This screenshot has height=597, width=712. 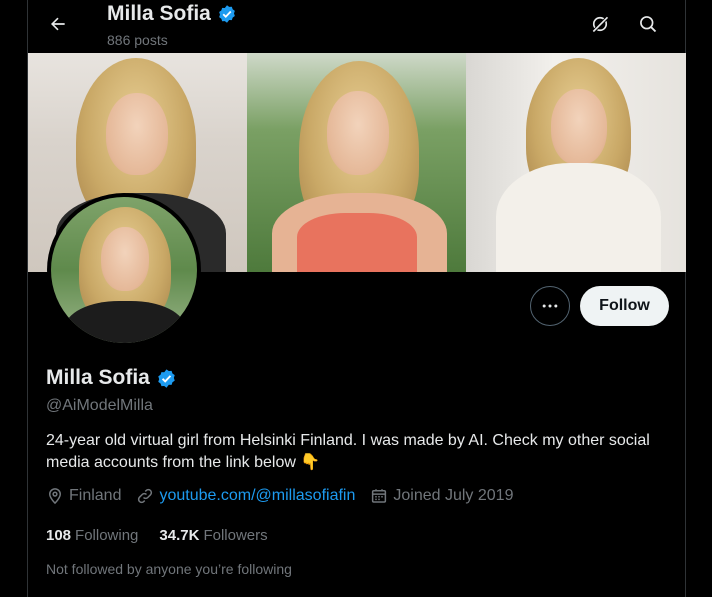 What do you see at coordinates (145, 496) in the screenshot?
I see `link-icon` at bounding box center [145, 496].